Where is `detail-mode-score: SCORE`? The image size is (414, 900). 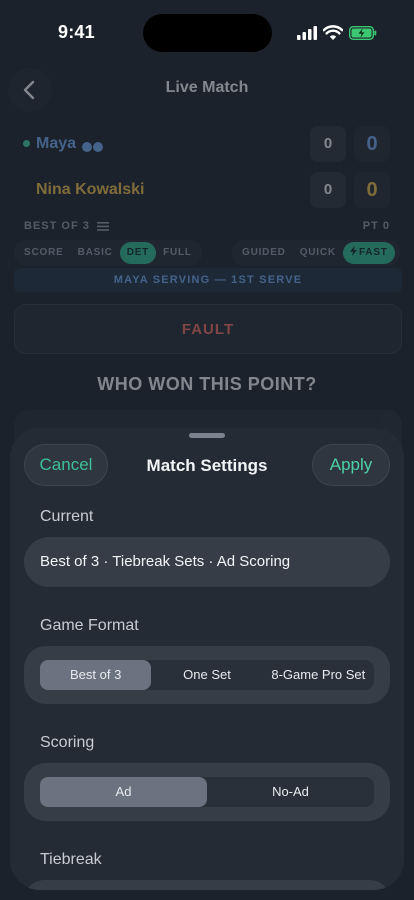 detail-mode-score: SCORE is located at coordinates (44, 253).